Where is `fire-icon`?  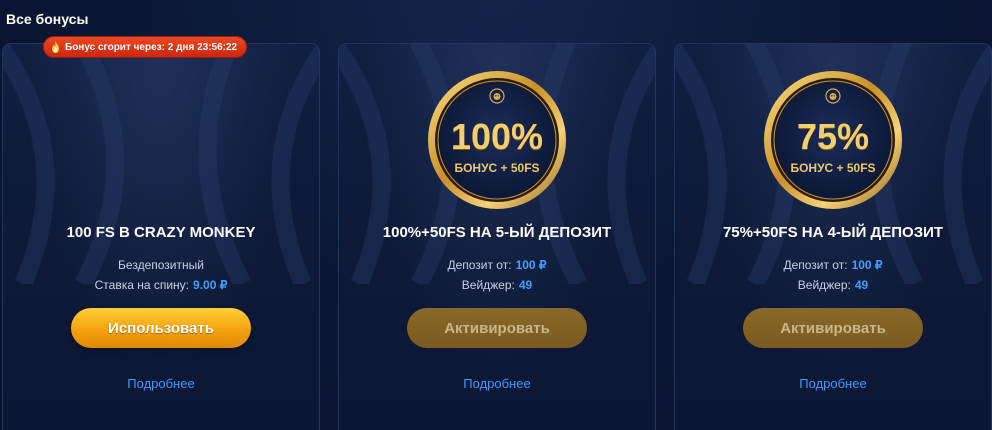
fire-icon is located at coordinates (55, 47).